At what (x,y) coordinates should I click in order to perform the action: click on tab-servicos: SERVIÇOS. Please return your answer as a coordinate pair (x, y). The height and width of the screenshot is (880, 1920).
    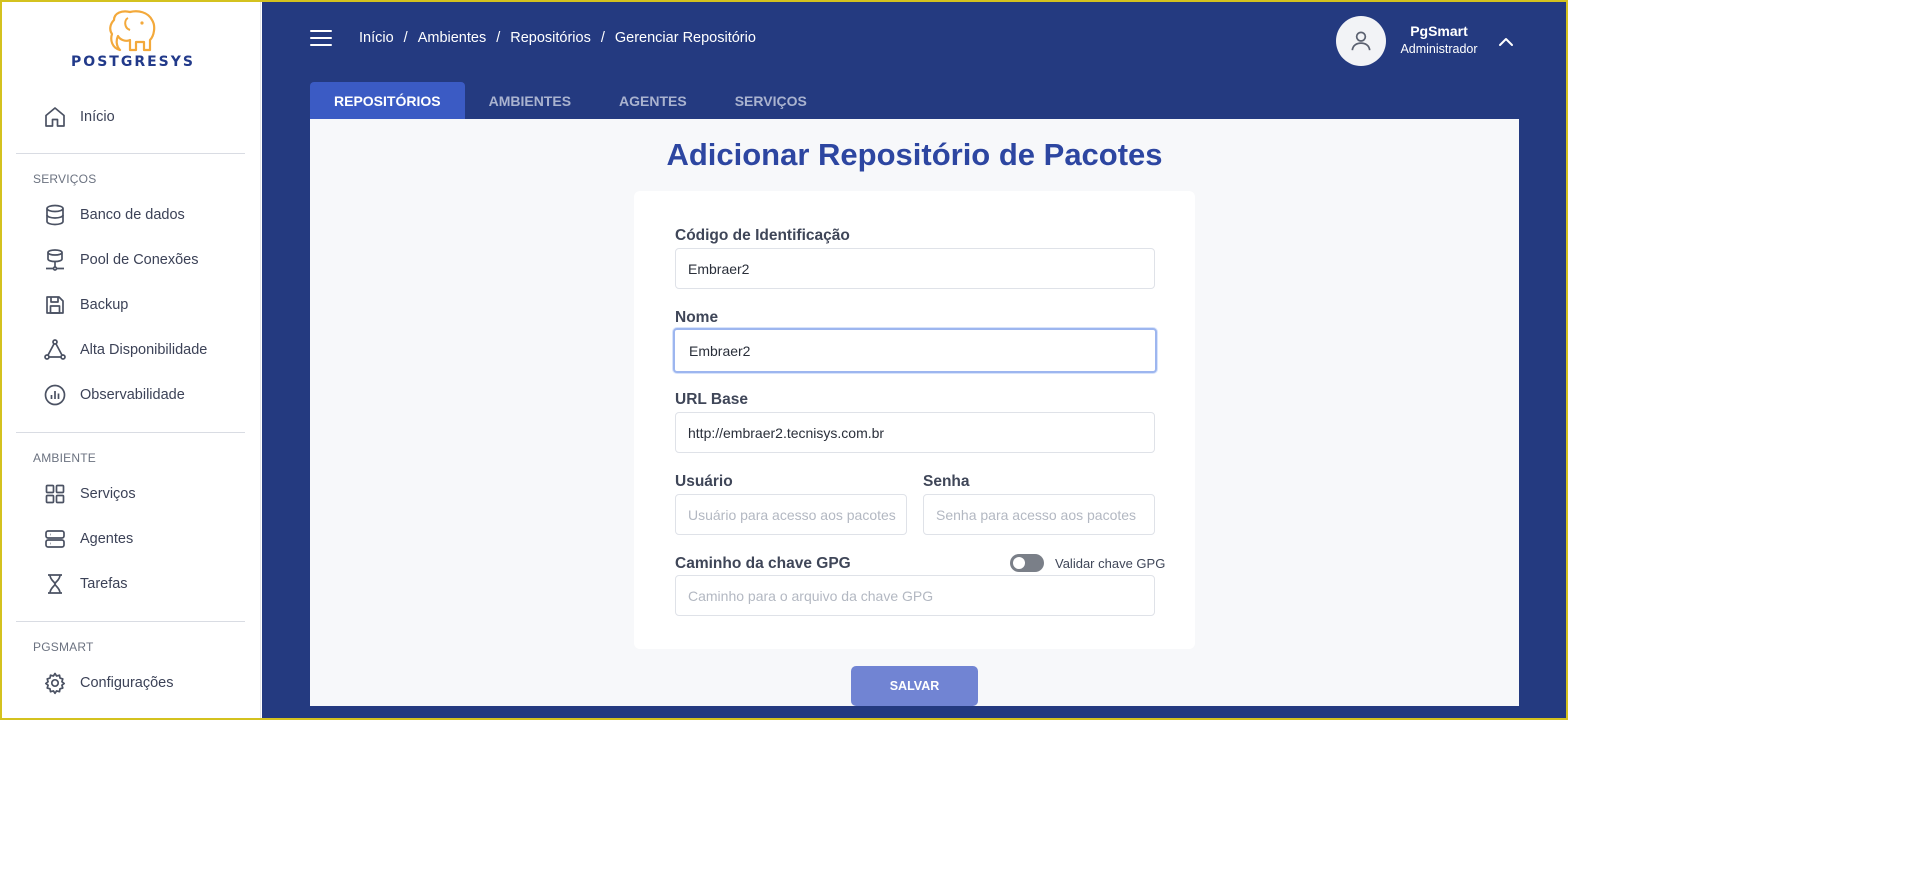
    Looking at the image, I should click on (771, 101).